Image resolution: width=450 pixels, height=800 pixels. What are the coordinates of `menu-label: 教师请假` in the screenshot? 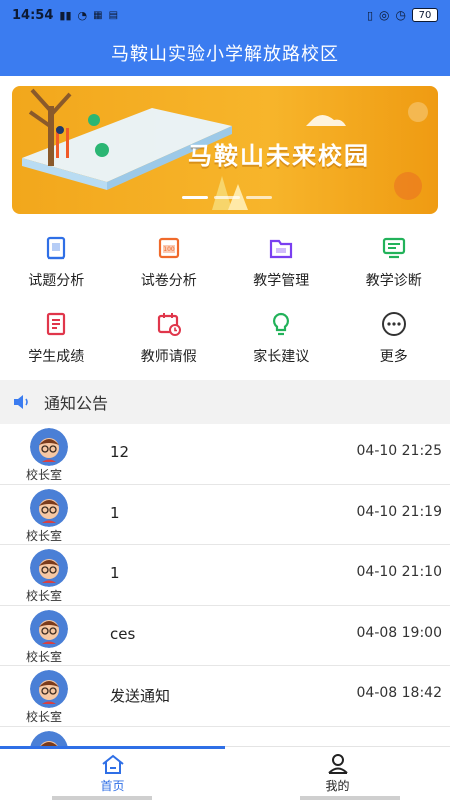 It's located at (168, 357).